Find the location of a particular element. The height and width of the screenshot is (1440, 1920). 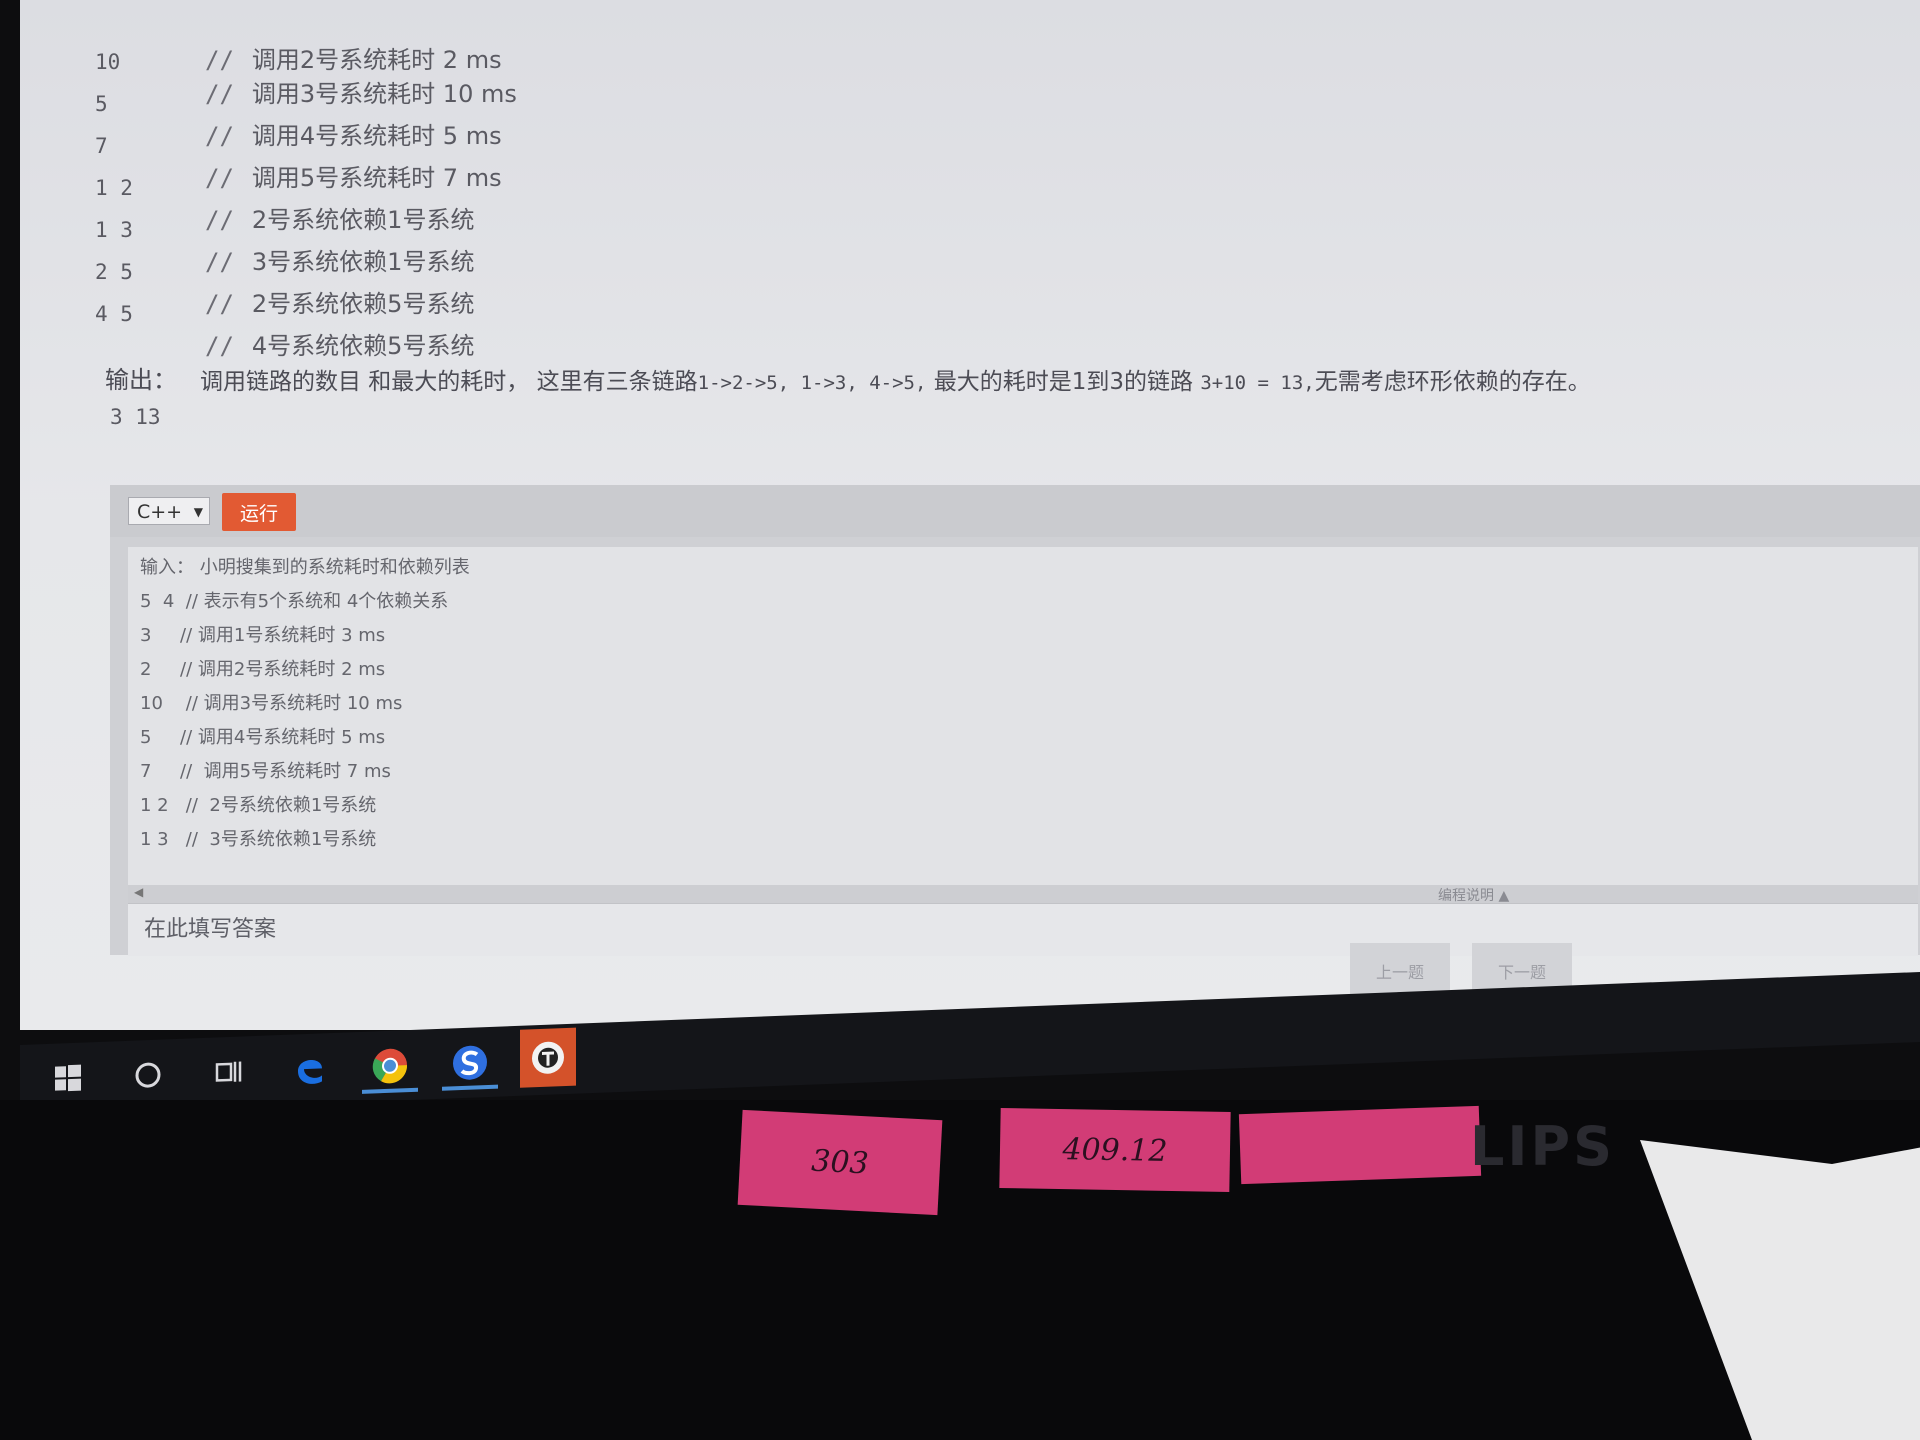

language-select: C++ ▼ is located at coordinates (169, 511).